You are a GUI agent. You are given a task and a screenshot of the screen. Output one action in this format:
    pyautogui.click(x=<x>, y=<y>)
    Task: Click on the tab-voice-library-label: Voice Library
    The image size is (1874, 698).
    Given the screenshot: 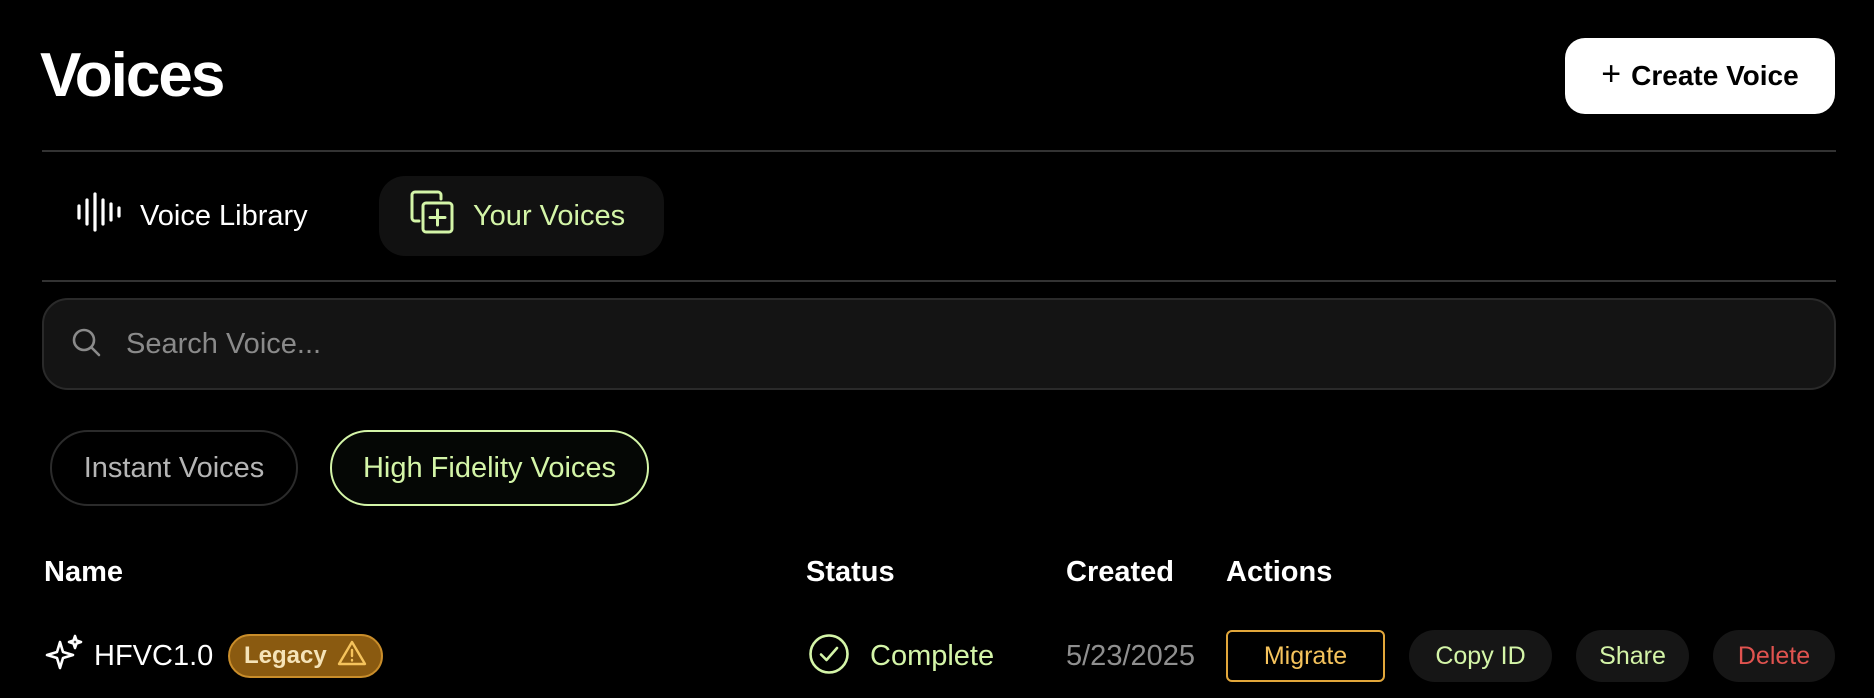 What is the action you would take?
    pyautogui.click(x=224, y=215)
    